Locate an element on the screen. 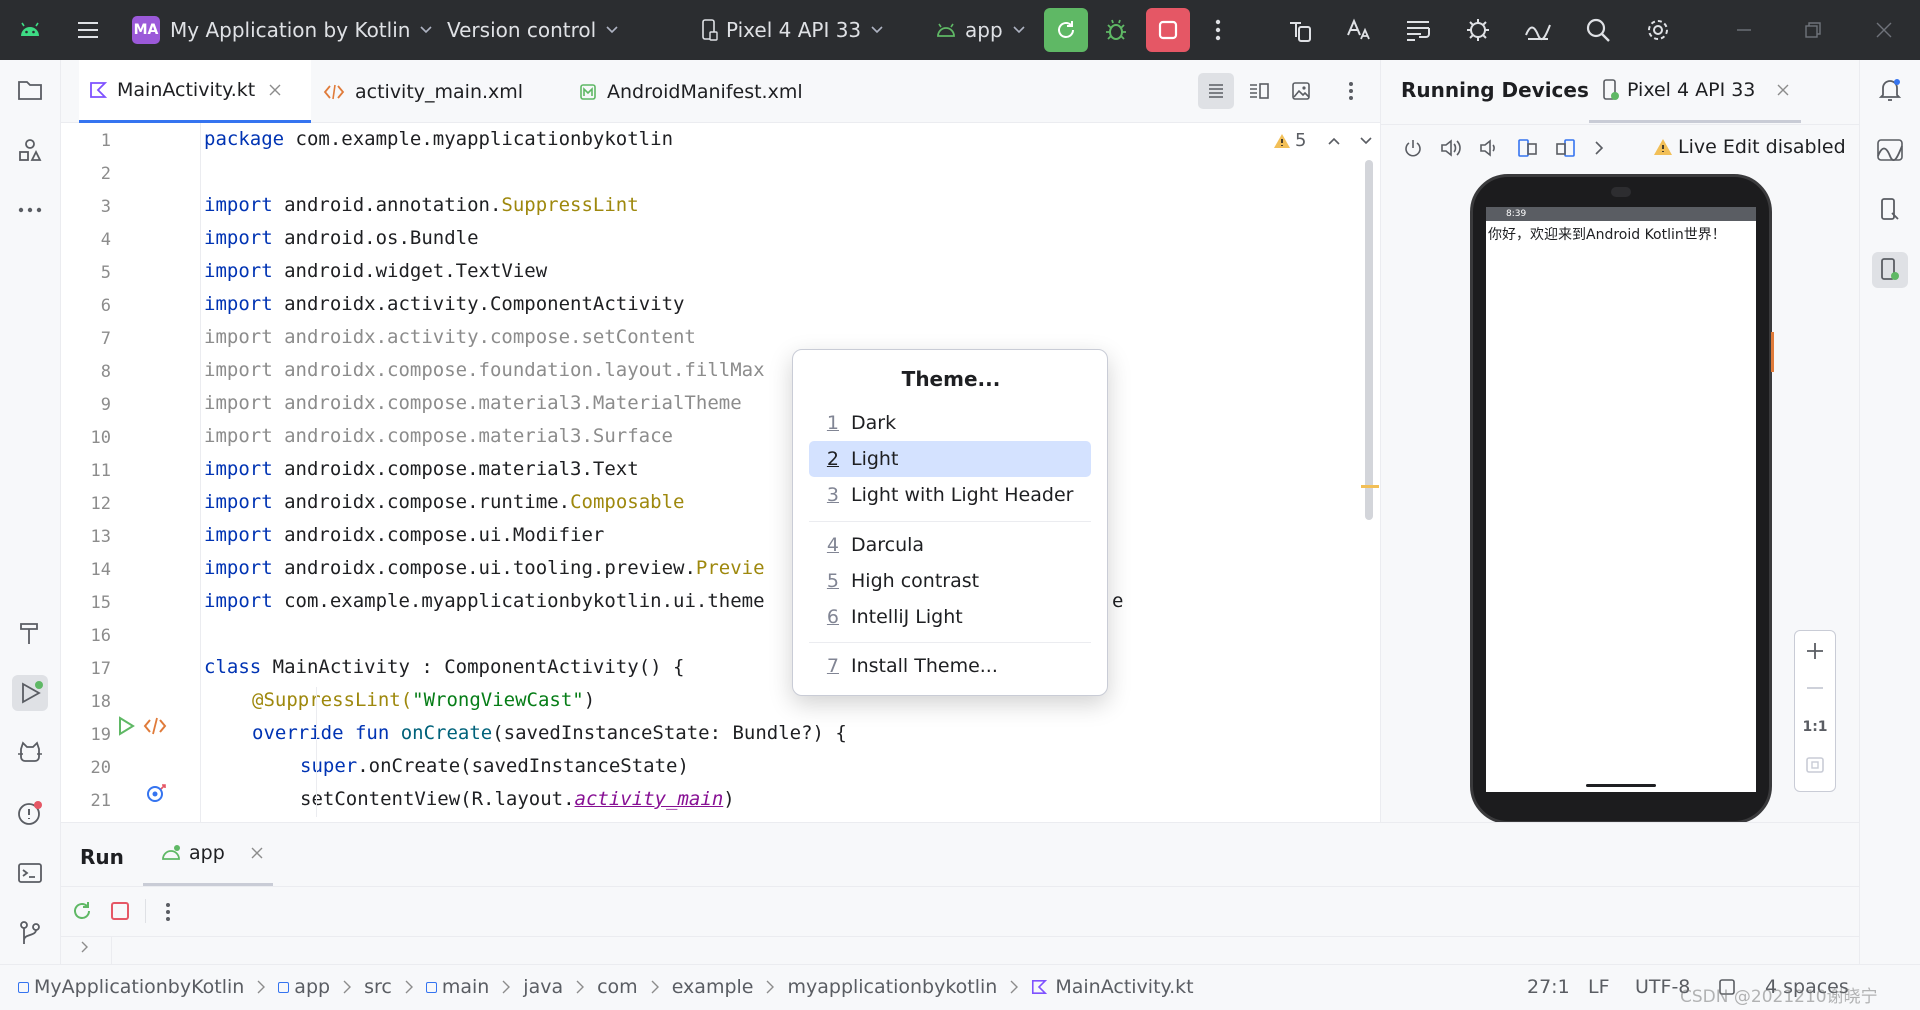  stop-button is located at coordinates (1168, 30).